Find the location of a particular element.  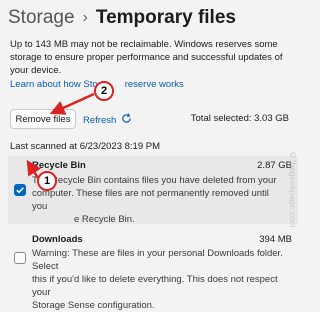

learn-link-text: Learn about how Sto is located at coordinates (54, 84).